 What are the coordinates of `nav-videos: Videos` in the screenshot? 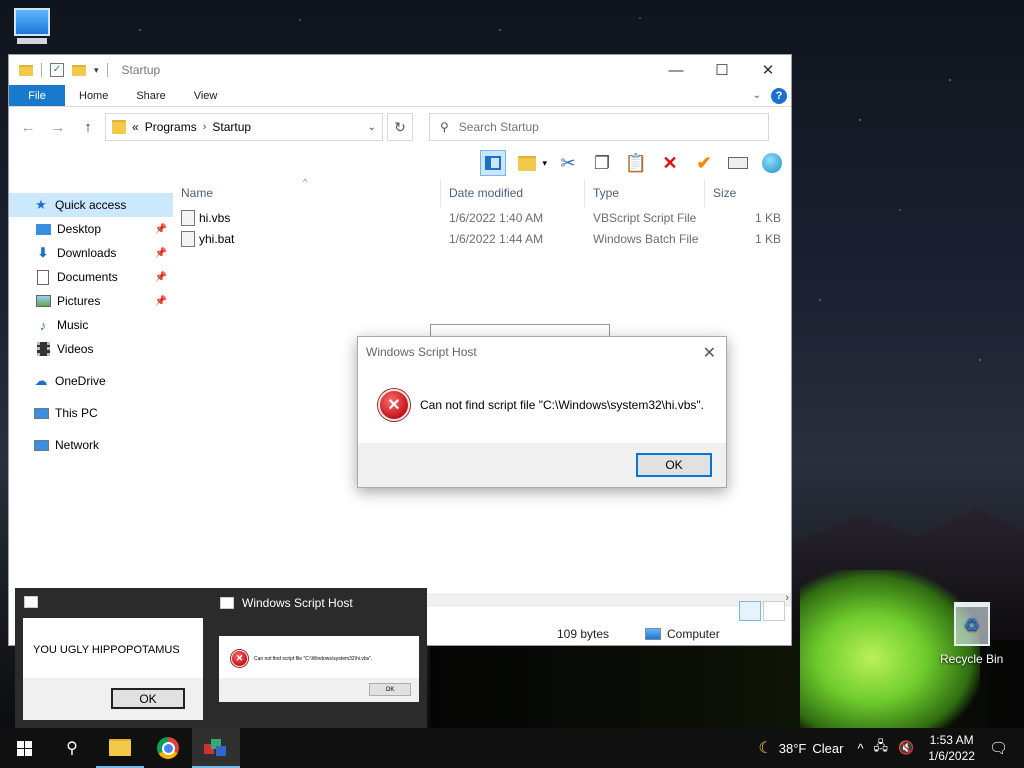 It's located at (91, 349).